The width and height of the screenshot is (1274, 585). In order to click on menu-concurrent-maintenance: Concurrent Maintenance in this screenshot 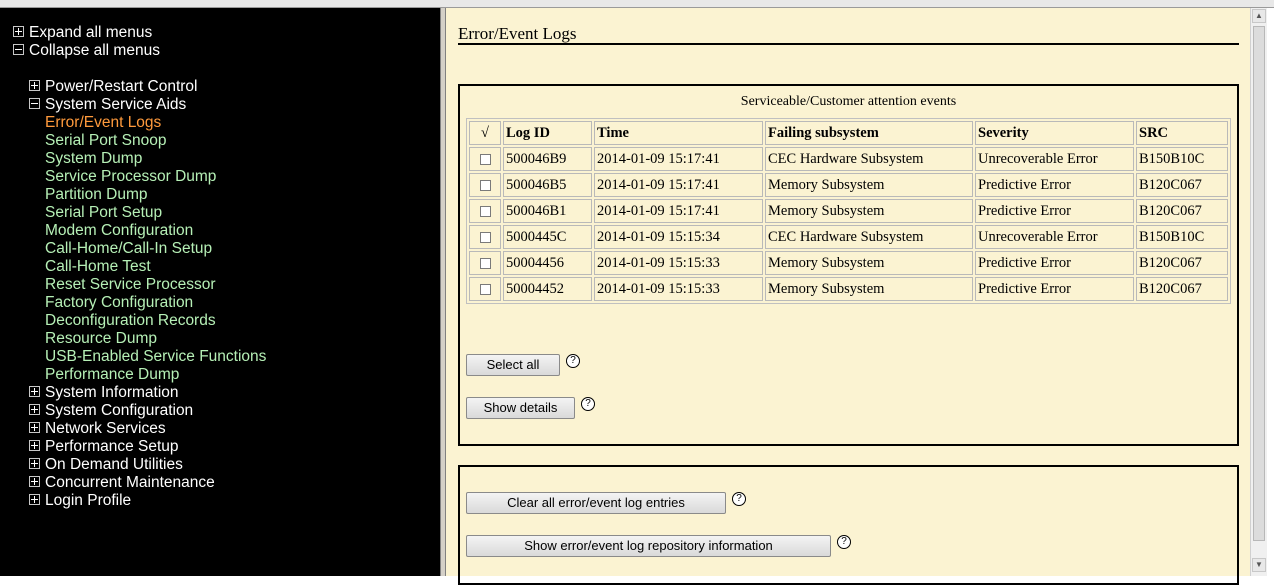, I will do `click(122, 483)`.